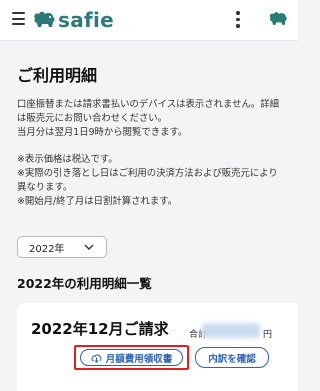 This screenshot has height=391, width=320. Describe the element at coordinates (102, 133) in the screenshot. I see `desc-text-2: 当月分は翌月1日9時から閲覧できます。` at that location.